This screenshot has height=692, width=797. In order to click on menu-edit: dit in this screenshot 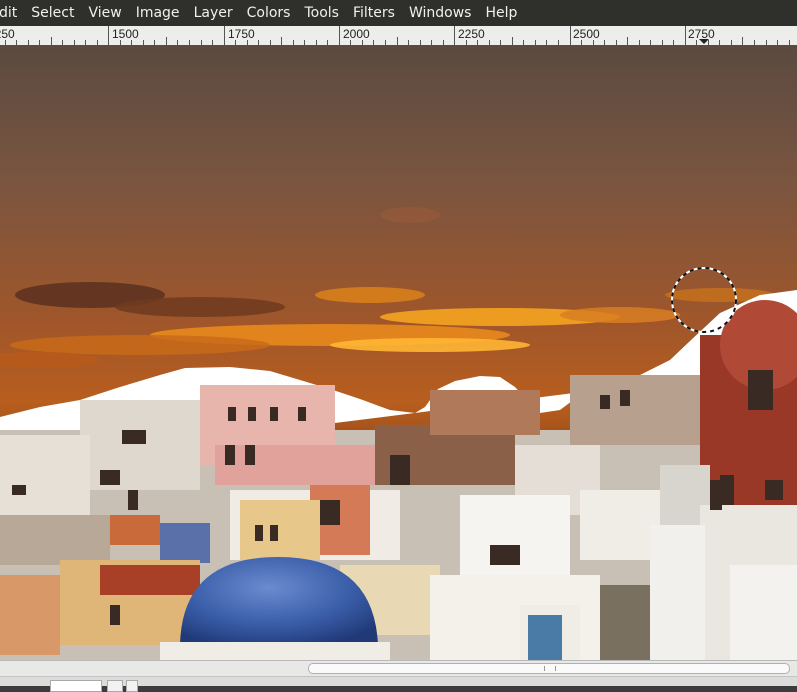, I will do `click(12, 13)`.